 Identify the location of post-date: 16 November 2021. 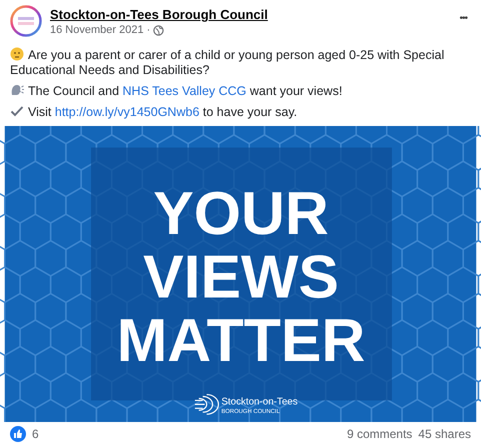
(97, 30).